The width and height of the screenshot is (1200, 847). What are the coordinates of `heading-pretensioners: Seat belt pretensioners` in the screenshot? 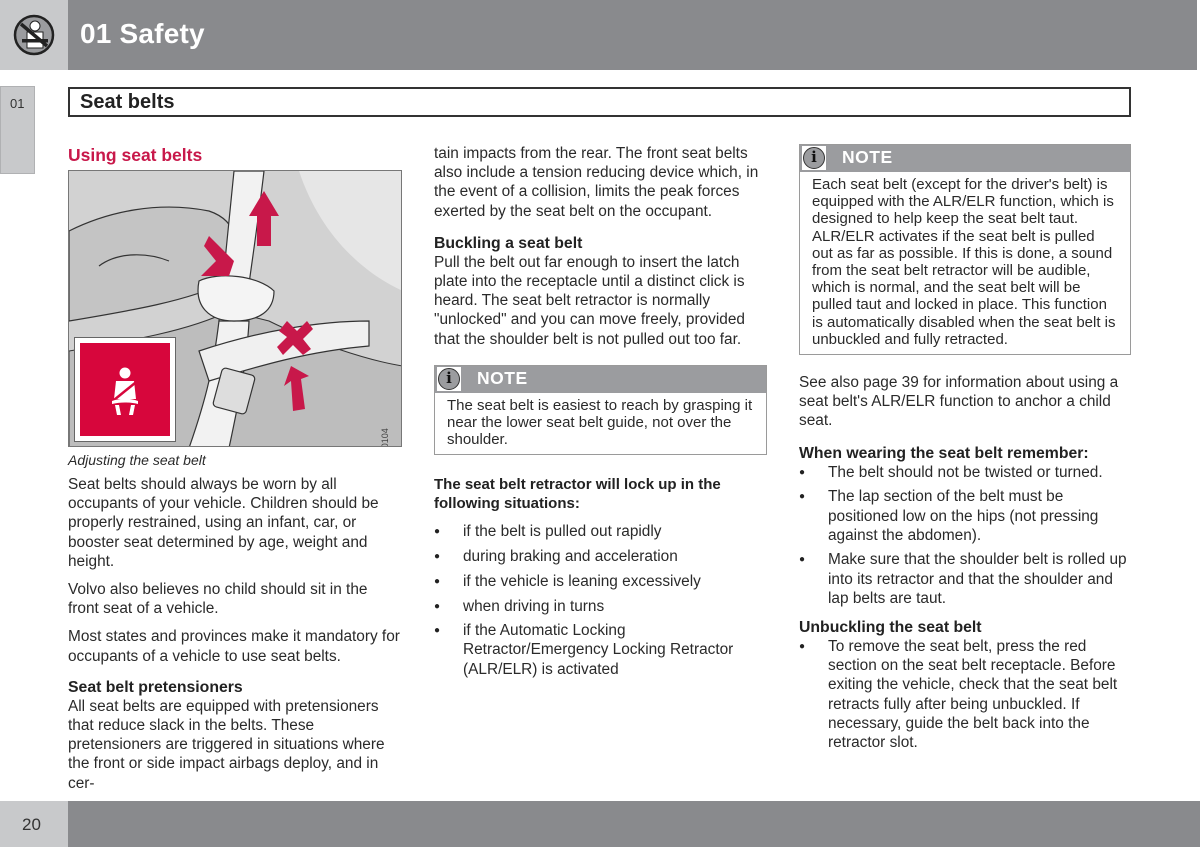 It's located at (155, 687).